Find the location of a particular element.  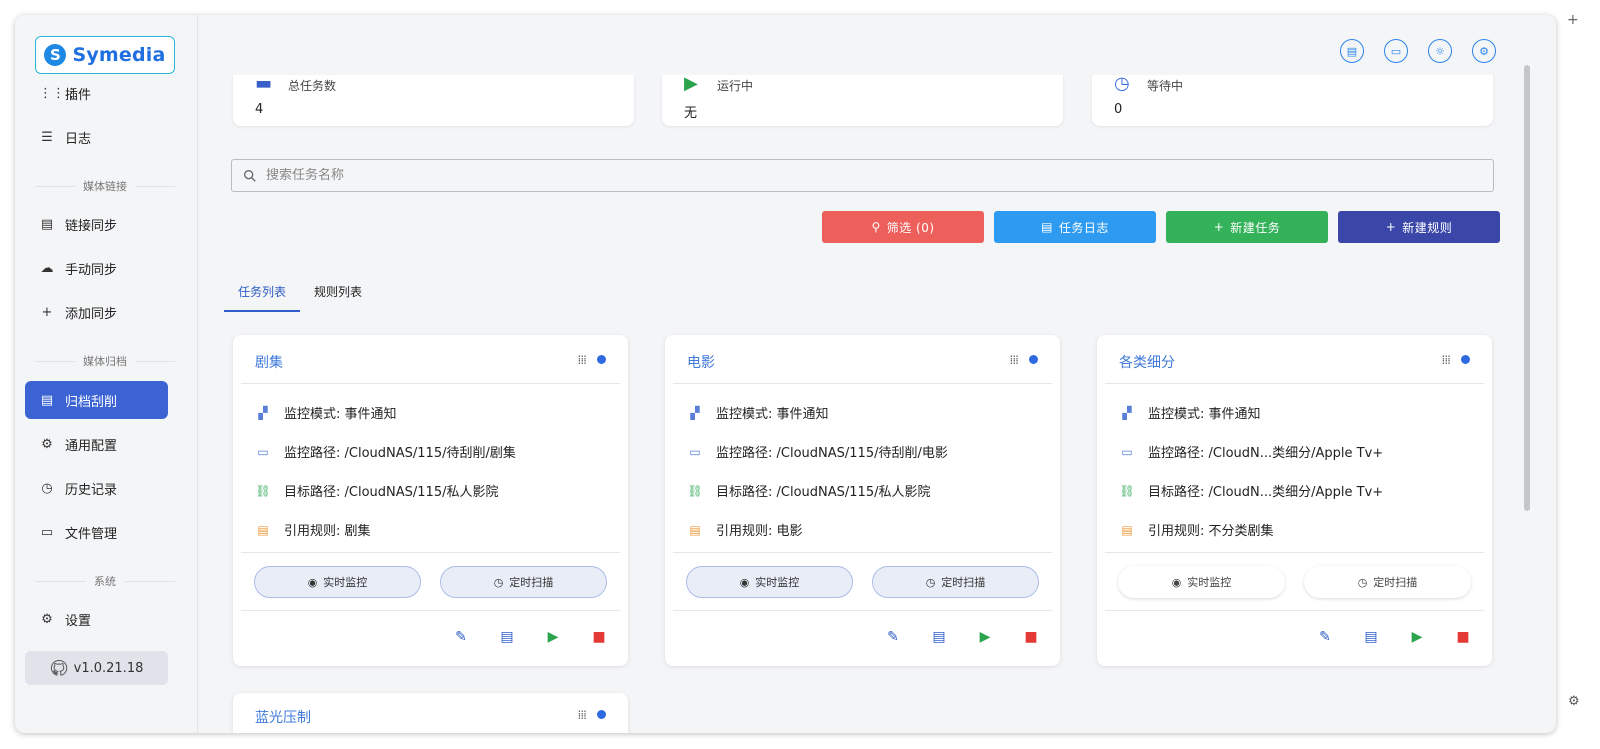

tab-task-list: 任务列表 is located at coordinates (262, 294).